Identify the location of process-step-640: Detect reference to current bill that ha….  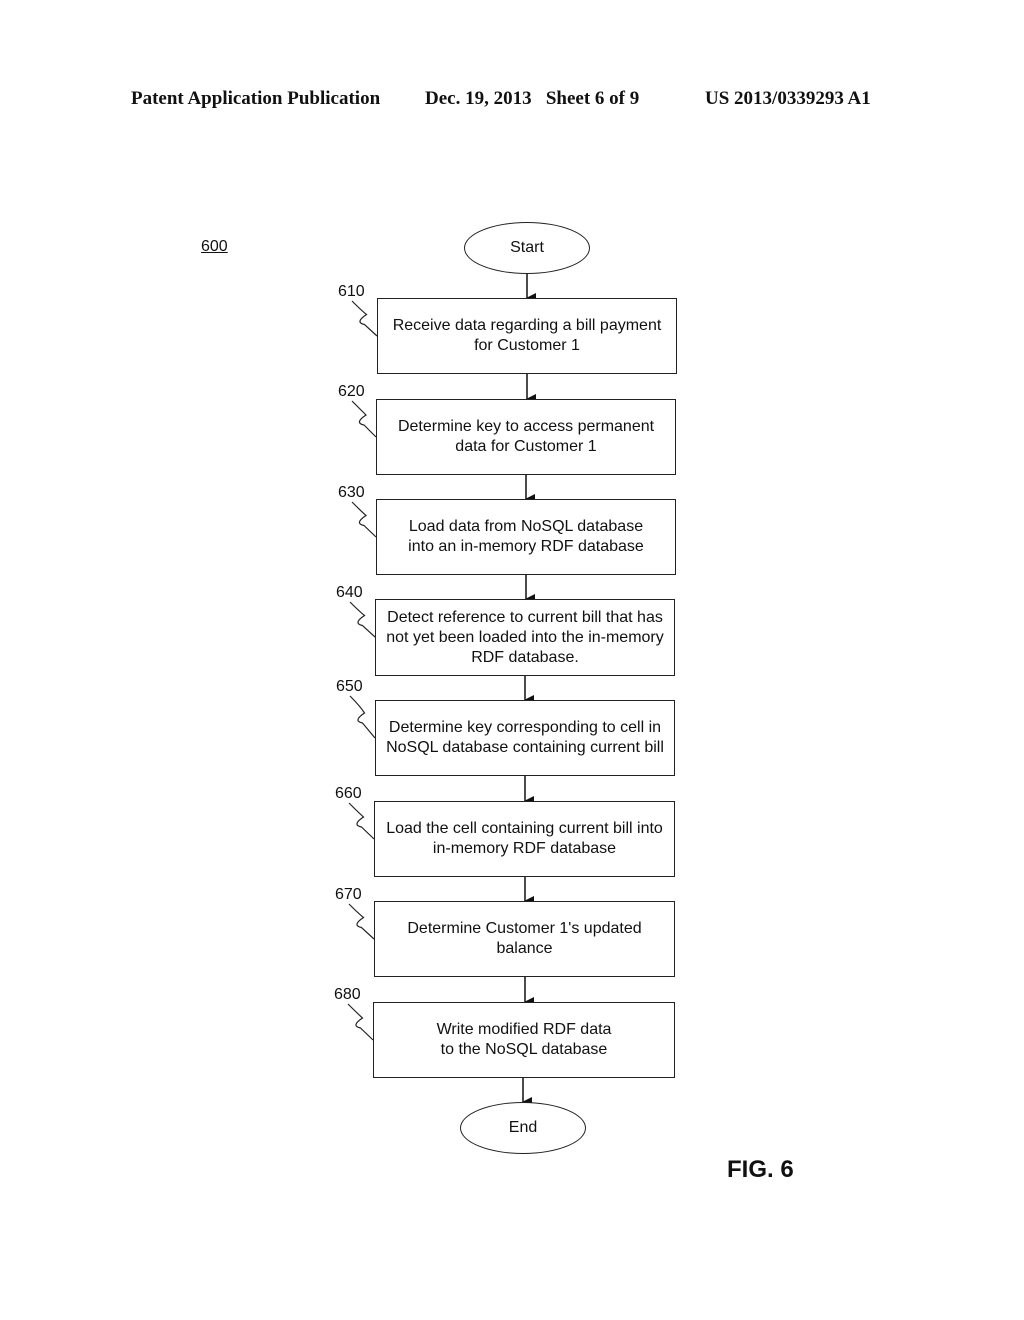
(525, 637).